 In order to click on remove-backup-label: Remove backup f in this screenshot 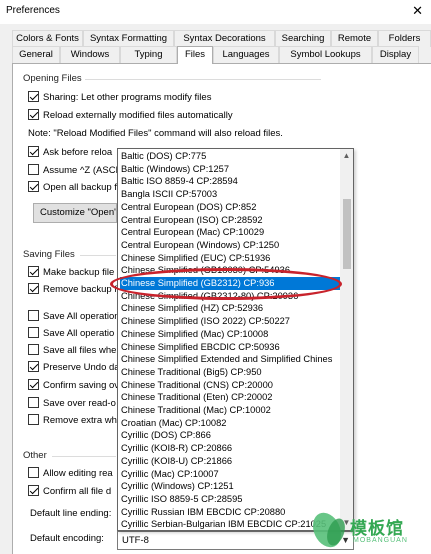, I will do `click(80, 290)`.